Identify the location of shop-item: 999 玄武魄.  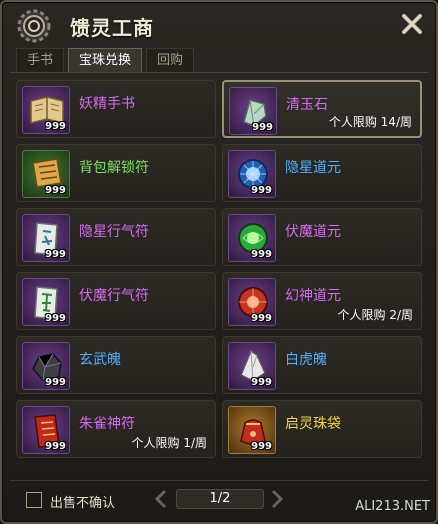
(116, 365).